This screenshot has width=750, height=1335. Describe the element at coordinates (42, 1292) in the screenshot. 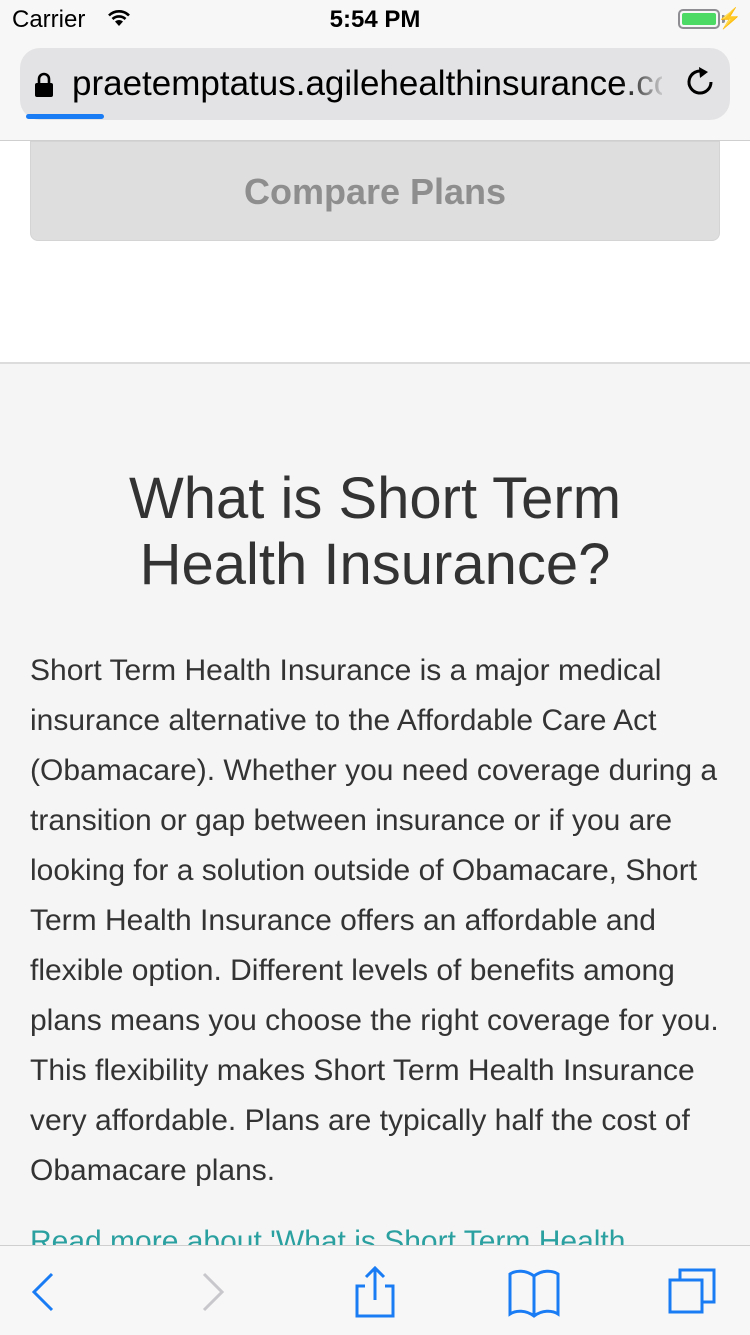

I see `back-icon` at that location.